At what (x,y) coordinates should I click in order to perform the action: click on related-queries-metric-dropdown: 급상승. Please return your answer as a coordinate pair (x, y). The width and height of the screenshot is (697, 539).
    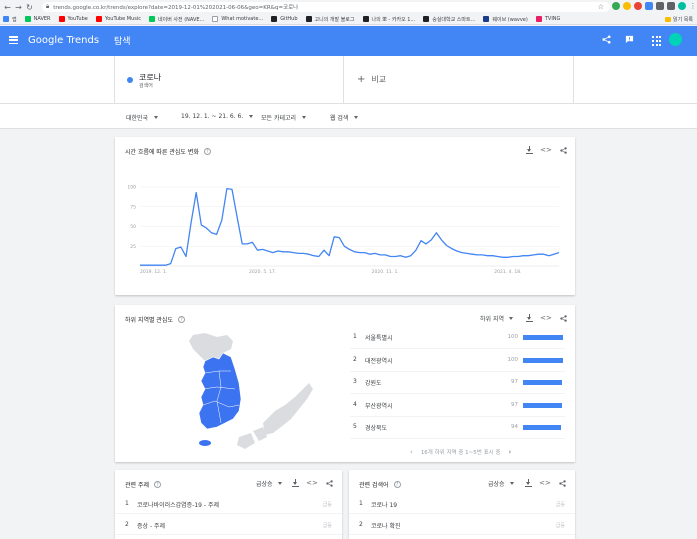
    Looking at the image, I should click on (501, 483).